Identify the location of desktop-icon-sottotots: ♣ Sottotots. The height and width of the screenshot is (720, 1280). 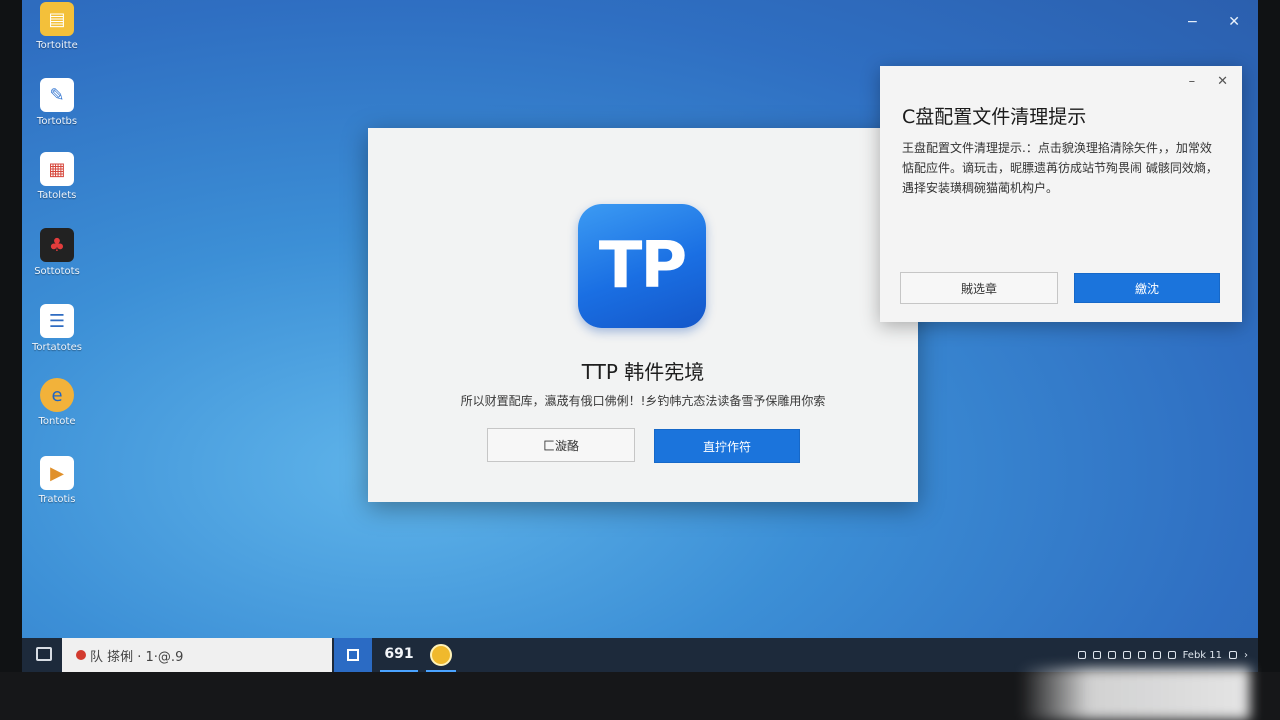
(57, 252).